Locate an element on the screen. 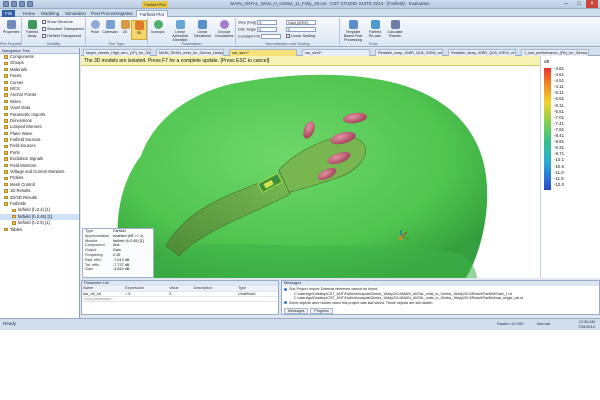  context-tab-label: Farfield Plot is located at coordinates (155, 4).